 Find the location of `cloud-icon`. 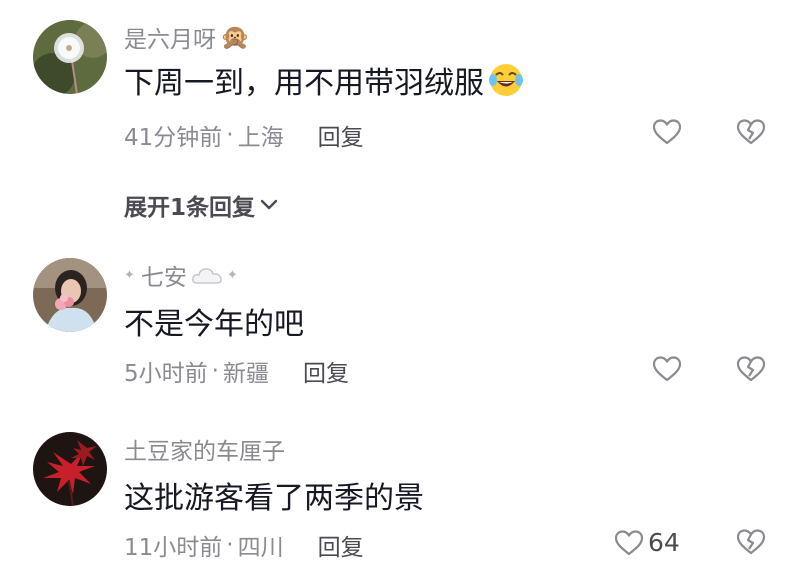

cloud-icon is located at coordinates (208, 275).